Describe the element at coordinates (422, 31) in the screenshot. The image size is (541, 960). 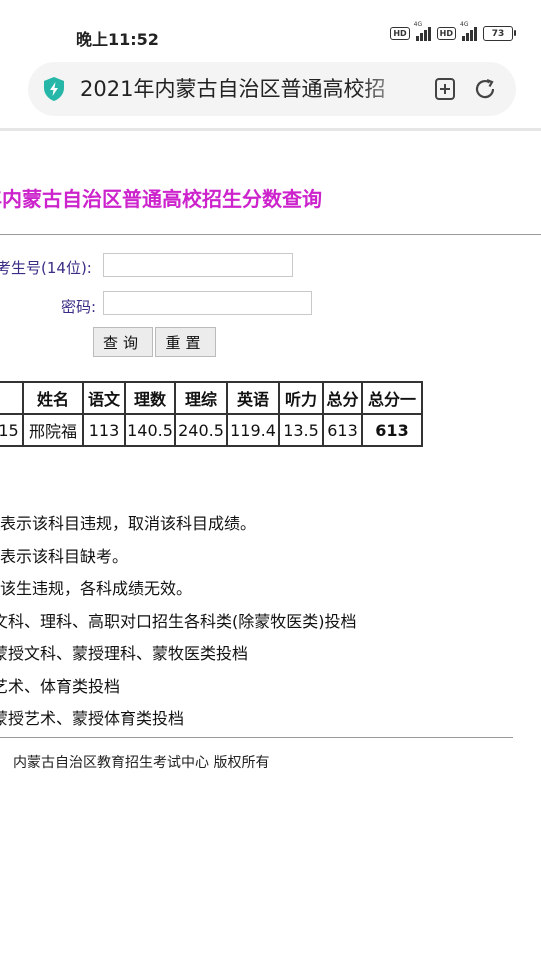
I see `signal-icon-1: 4G` at that location.